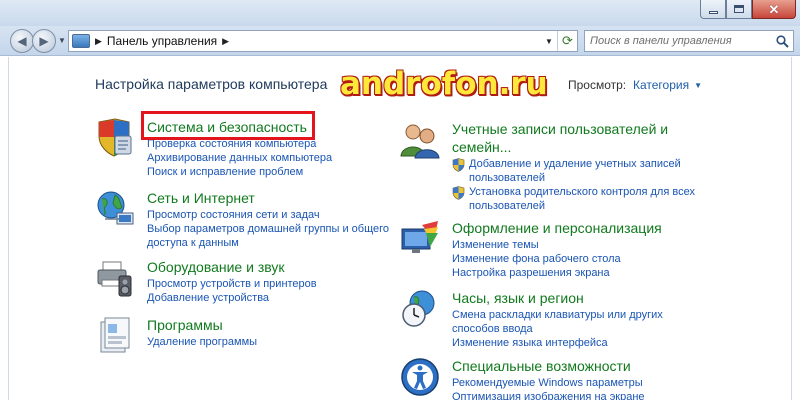 This screenshot has width=800, height=400. Describe the element at coordinates (272, 325) in the screenshot. I see `category-title: Программы` at that location.